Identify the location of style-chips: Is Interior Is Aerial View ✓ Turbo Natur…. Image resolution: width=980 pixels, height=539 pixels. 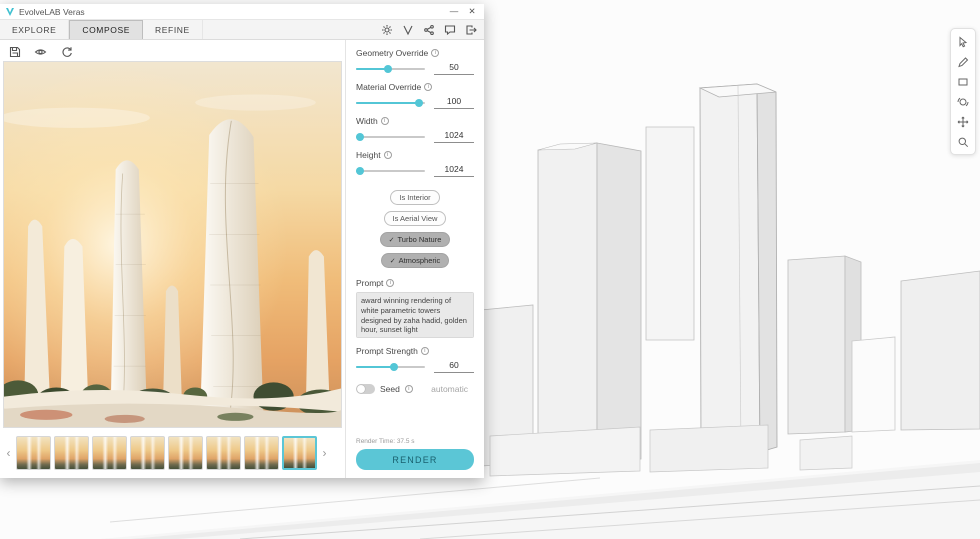
(415, 229).